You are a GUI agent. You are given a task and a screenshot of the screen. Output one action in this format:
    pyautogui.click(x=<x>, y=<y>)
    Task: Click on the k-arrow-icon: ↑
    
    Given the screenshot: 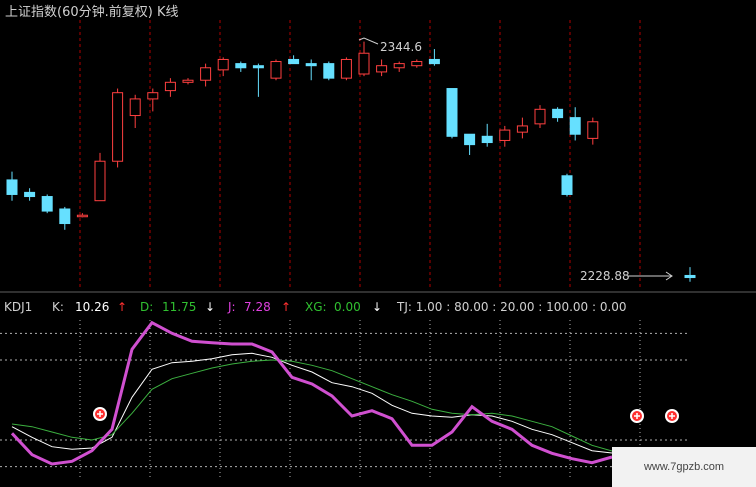 What is the action you would take?
    pyautogui.click(x=122, y=307)
    